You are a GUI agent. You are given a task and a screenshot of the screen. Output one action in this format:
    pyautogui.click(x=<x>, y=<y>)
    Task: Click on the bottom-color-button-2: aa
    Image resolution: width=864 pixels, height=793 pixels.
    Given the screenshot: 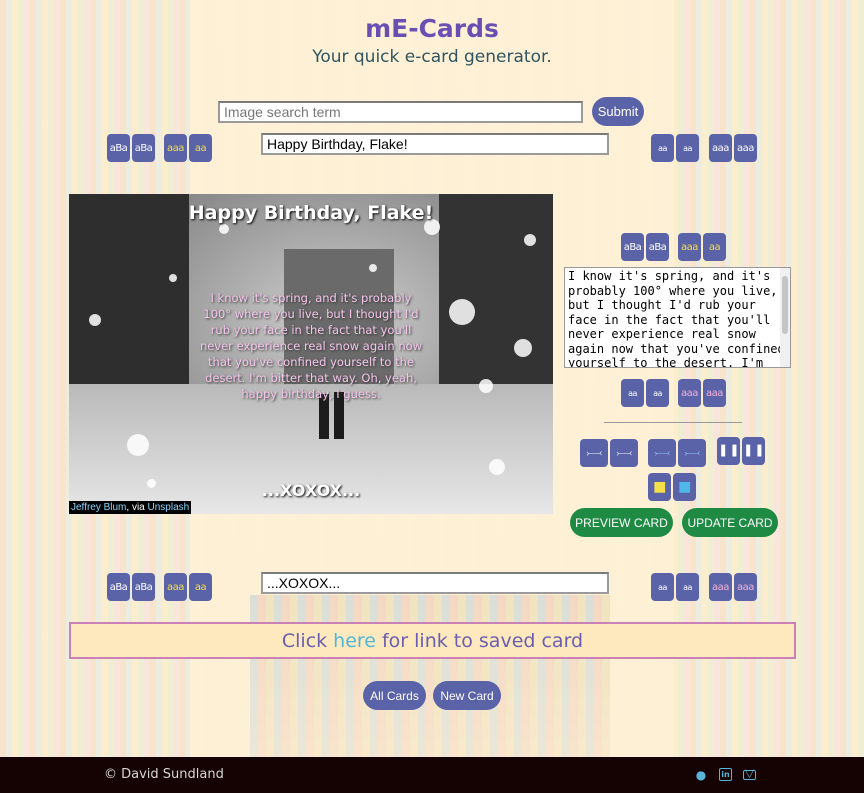 What is the action you would take?
    pyautogui.click(x=200, y=587)
    